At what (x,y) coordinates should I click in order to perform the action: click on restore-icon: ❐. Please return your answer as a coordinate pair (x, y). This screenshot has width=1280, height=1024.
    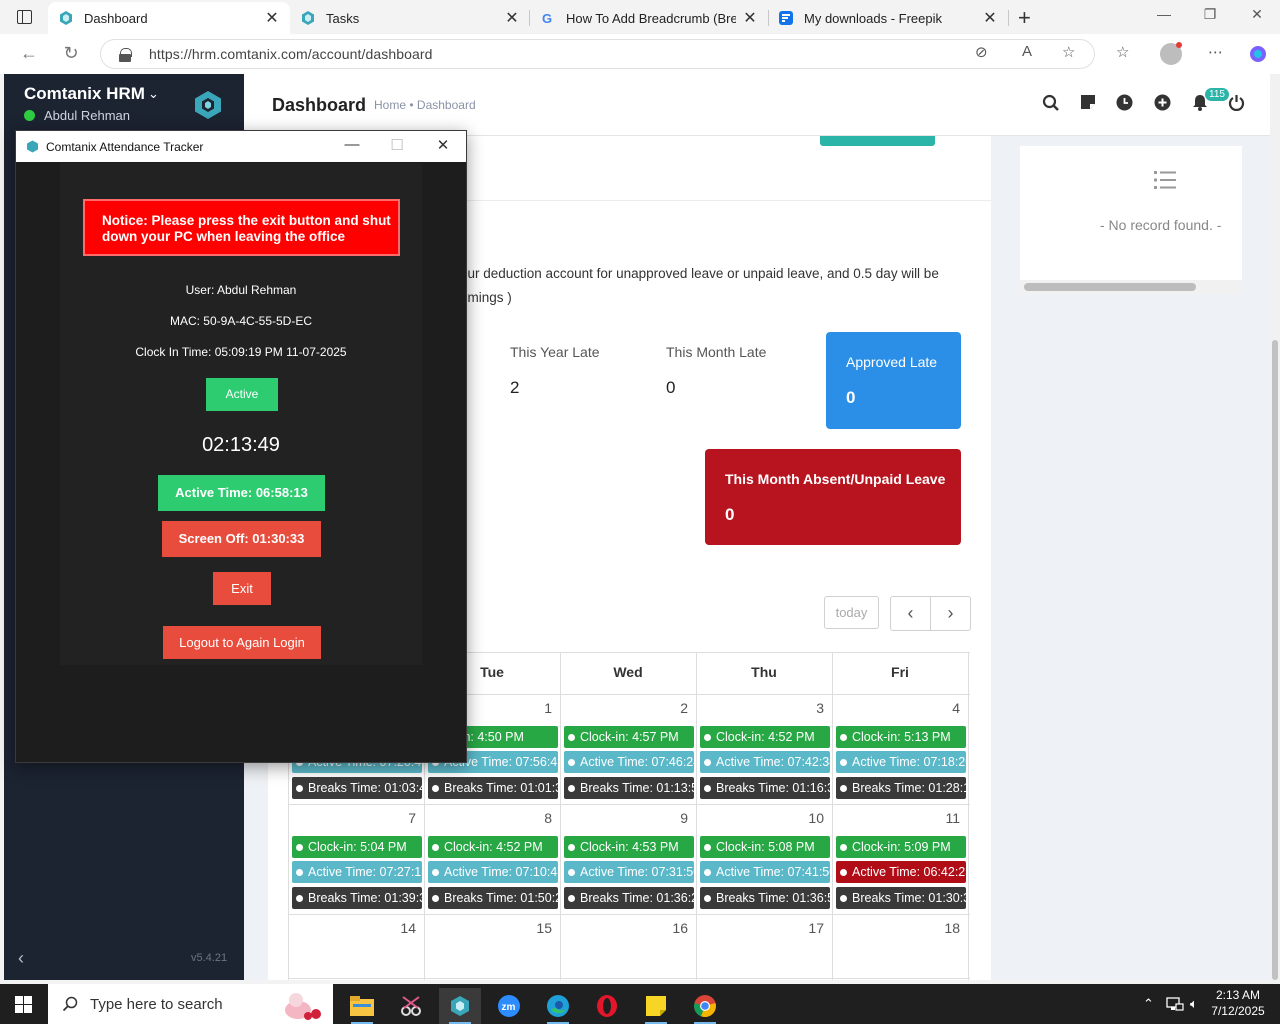
    Looking at the image, I should click on (1210, 14).